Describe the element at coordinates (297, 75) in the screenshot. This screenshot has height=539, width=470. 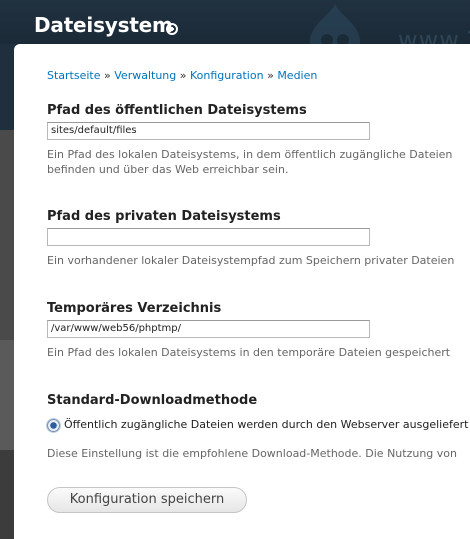
I see `breadcrumb-item-medien: Medien` at that location.